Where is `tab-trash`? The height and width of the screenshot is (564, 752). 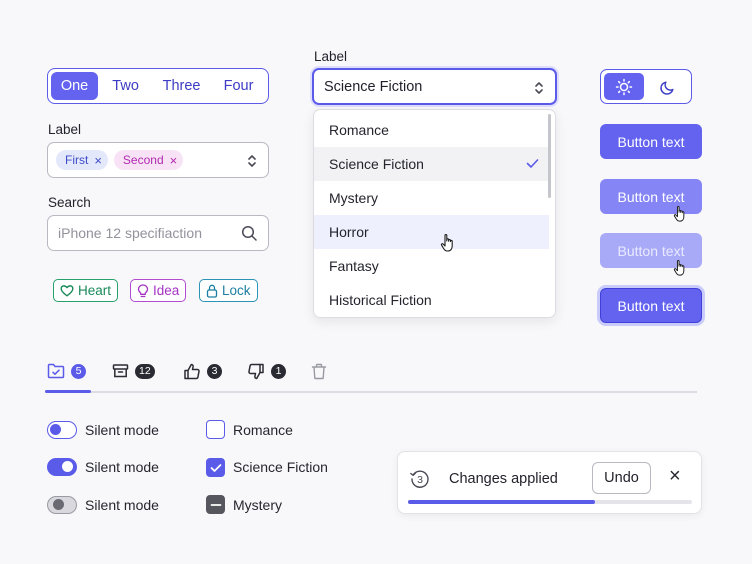 tab-trash is located at coordinates (319, 371).